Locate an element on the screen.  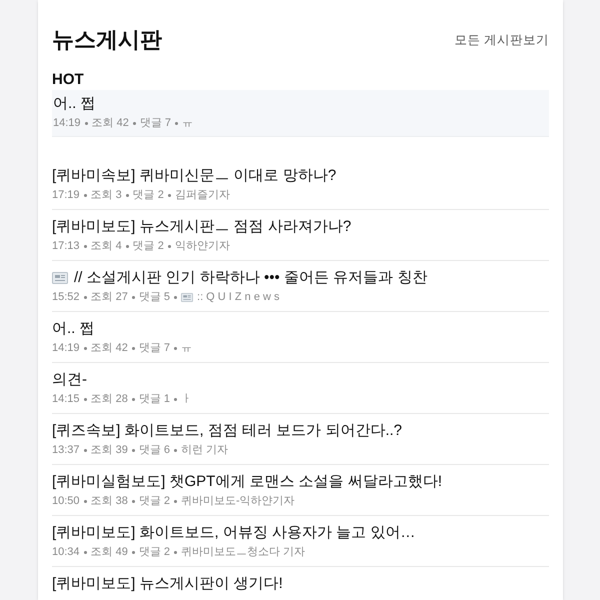
hot-label: HOT is located at coordinates (68, 80).